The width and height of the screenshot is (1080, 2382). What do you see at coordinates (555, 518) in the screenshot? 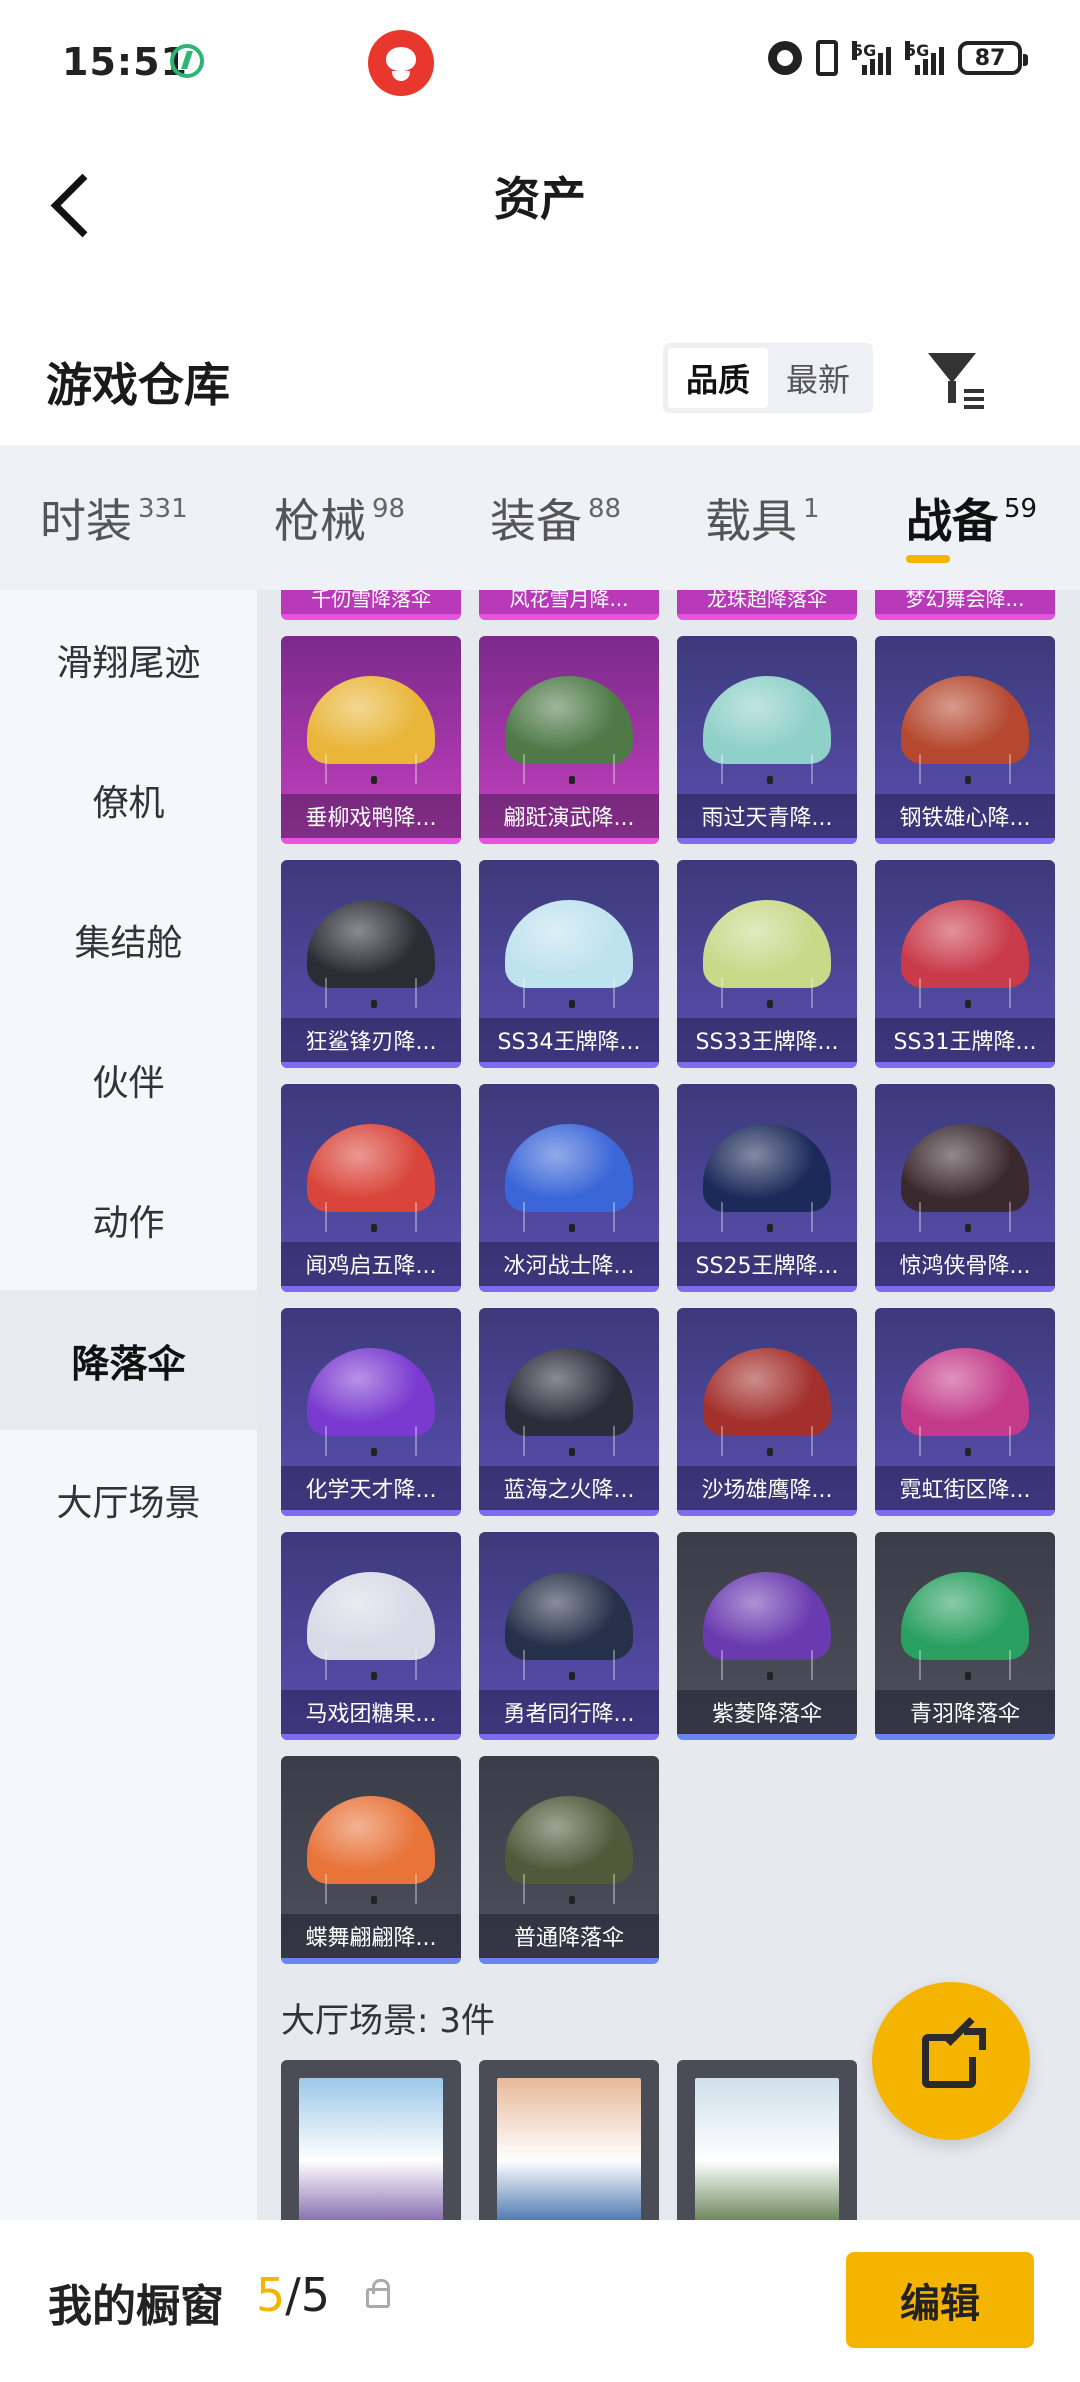
I see `tab-equipment: 装备 88` at bounding box center [555, 518].